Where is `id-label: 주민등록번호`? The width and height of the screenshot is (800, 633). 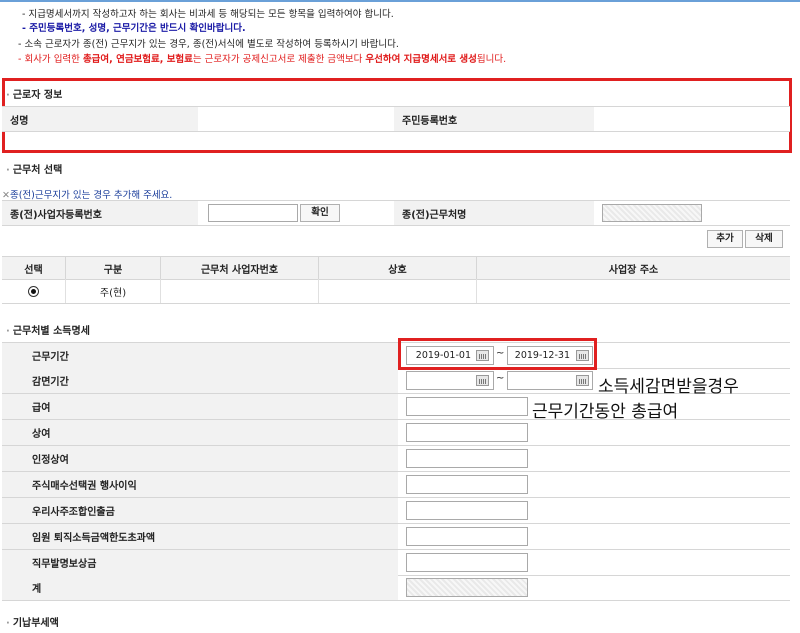
id-label: 주민등록번호 is located at coordinates (494, 119).